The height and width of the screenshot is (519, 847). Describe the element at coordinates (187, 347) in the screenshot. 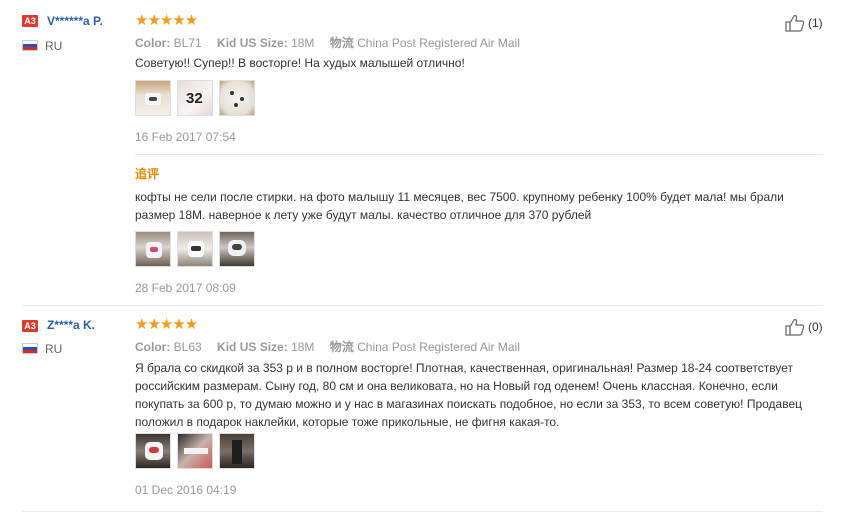

I see `color-value: BL63` at that location.